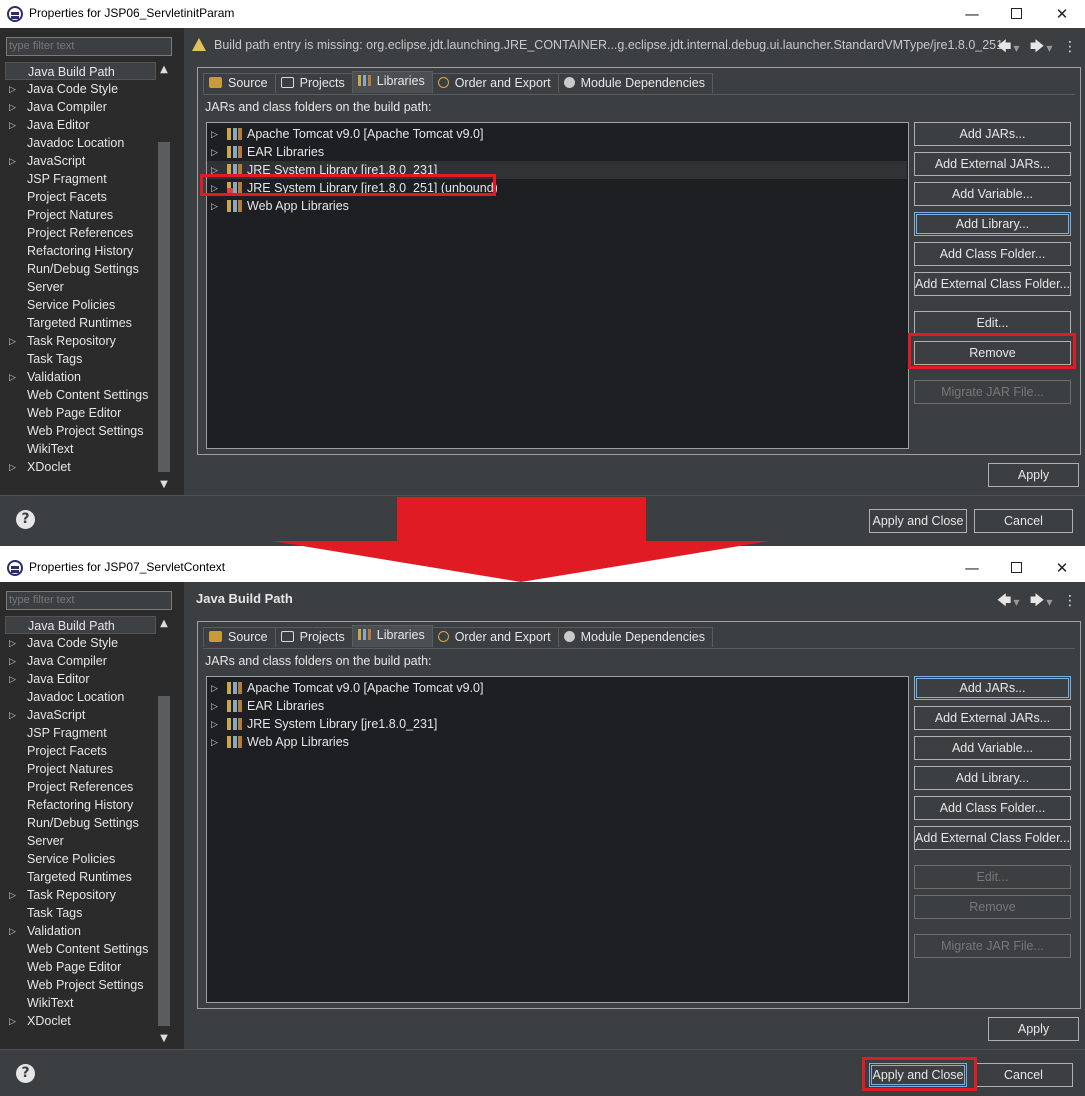  What do you see at coordinates (80, 305) in the screenshot?
I see `tree-item-service-policies: Service Policies` at bounding box center [80, 305].